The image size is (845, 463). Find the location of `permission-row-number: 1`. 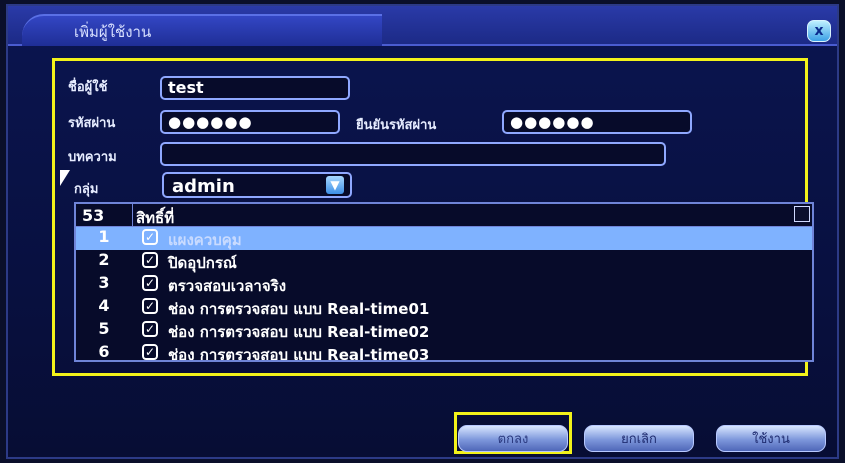

permission-row-number: 1 is located at coordinates (104, 236).